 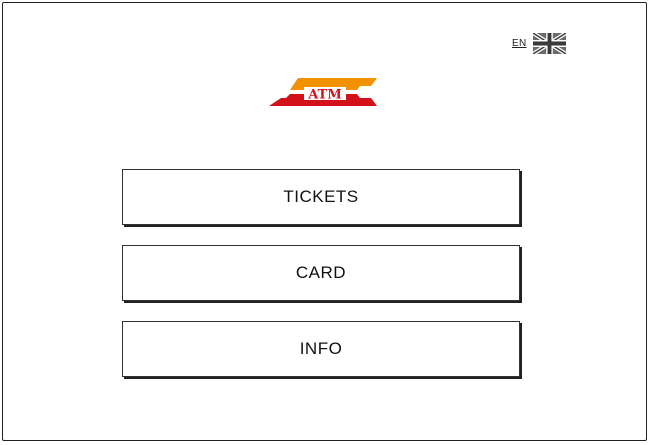 I want to click on uk-flag-icon, so click(x=549, y=43).